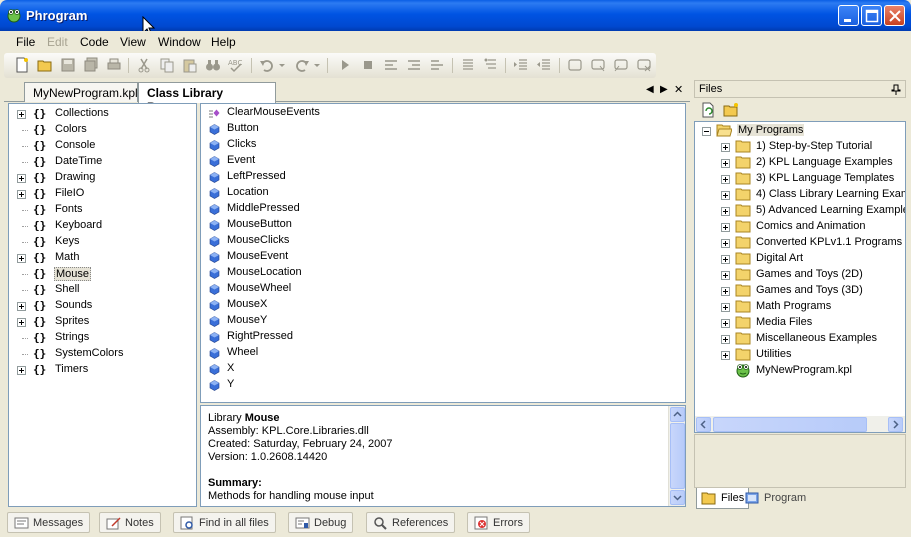  I want to click on uncomment-icon, so click(491, 65).